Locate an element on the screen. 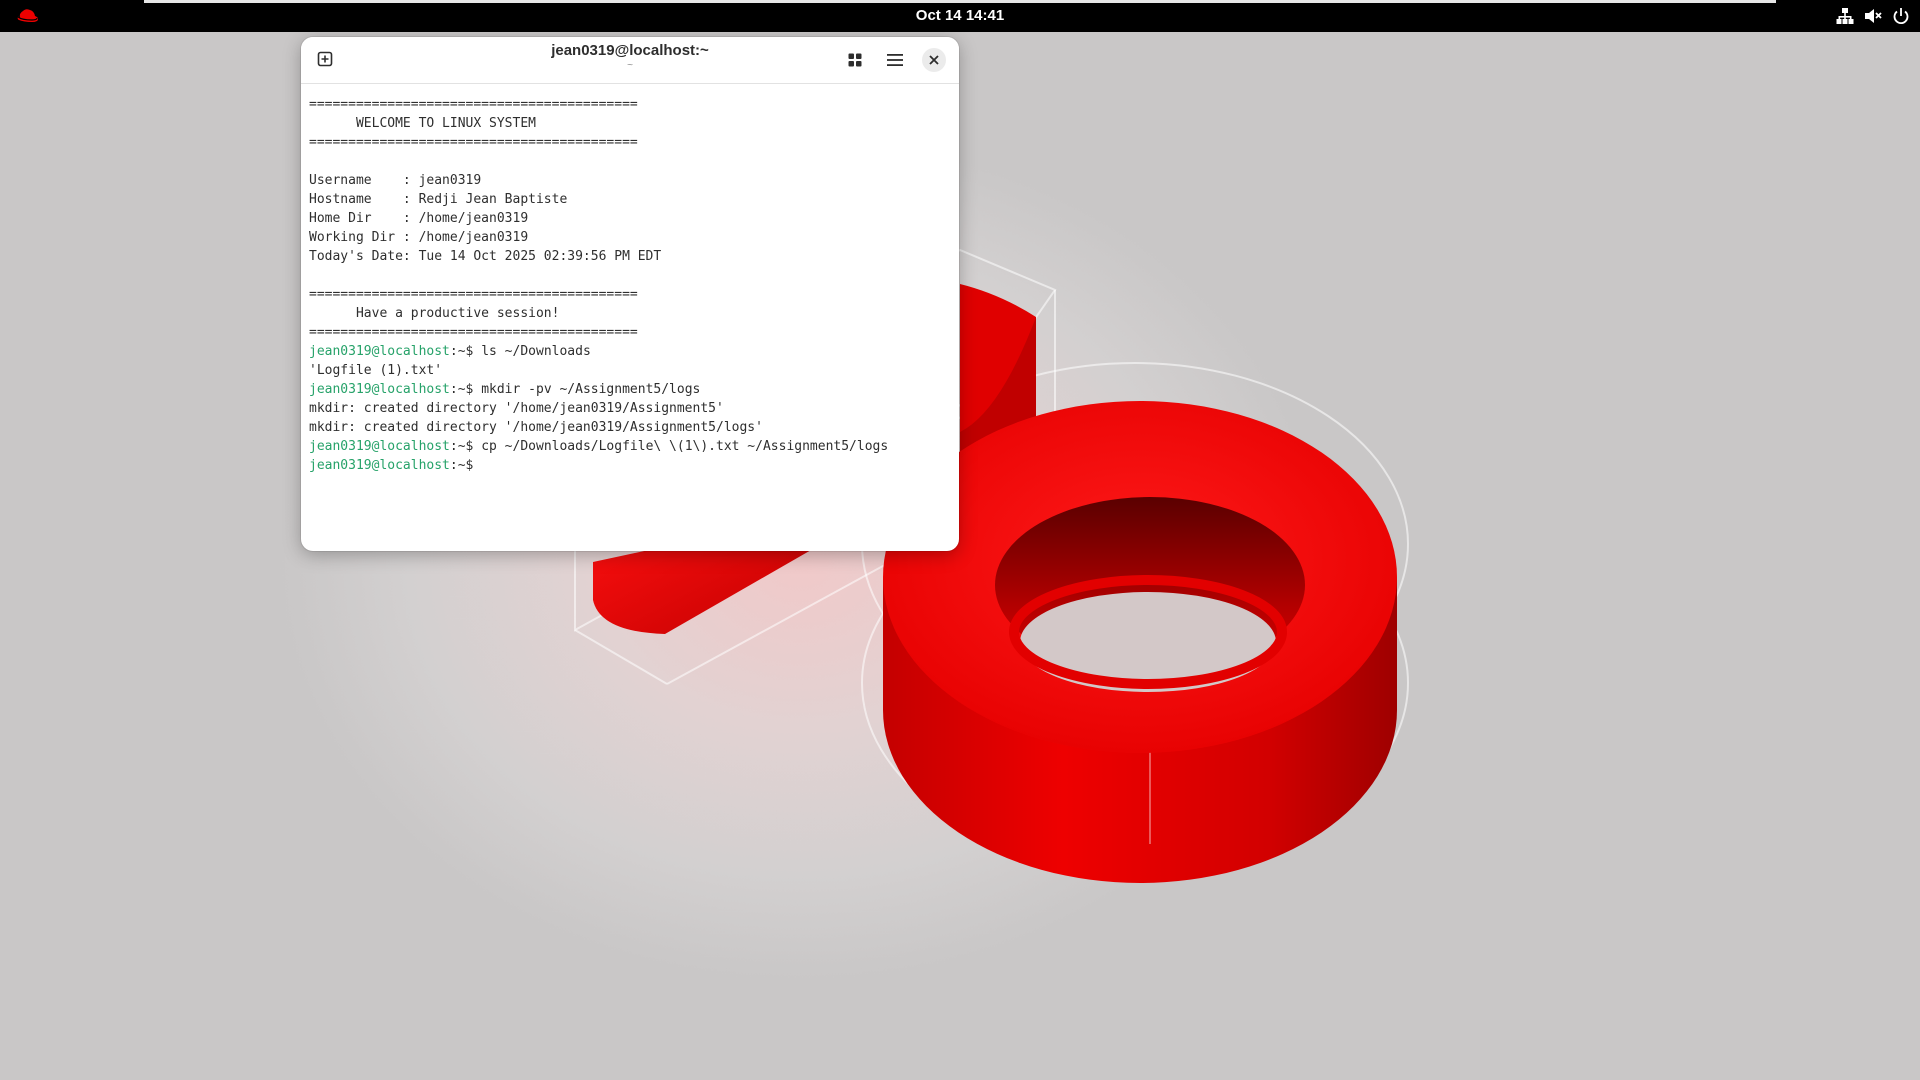 Image resolution: width=1920 pixels, height=1080 pixels. system-tray is located at coordinates (1873, 16).